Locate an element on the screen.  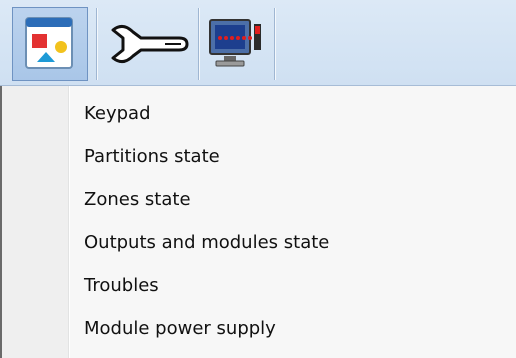
menu-divider is located at coordinates (68, 222).